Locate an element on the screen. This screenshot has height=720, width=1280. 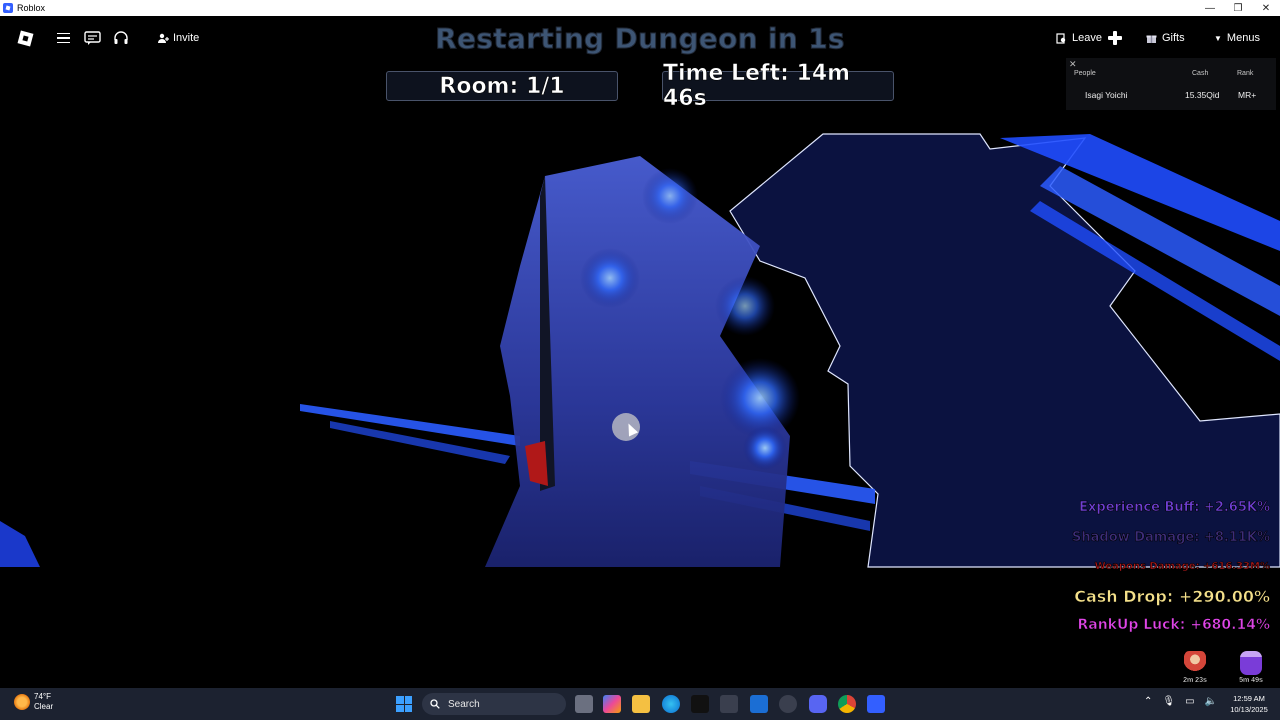
rankup-luck-text: RankUp Luck: +680.14% is located at coordinates (1173, 625).